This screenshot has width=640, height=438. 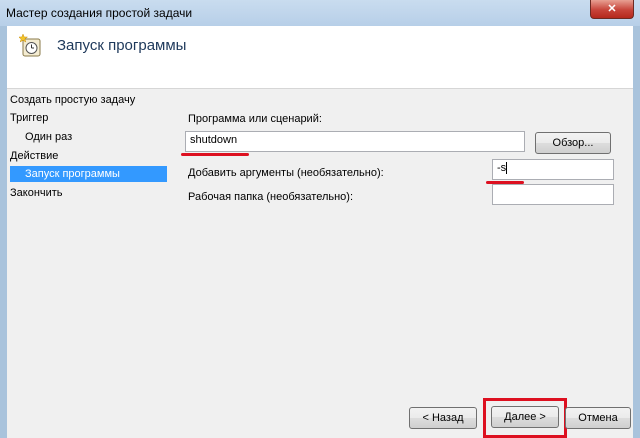 I want to click on args-label: Добавить аргументы (необязательно):, so click(x=286, y=173).